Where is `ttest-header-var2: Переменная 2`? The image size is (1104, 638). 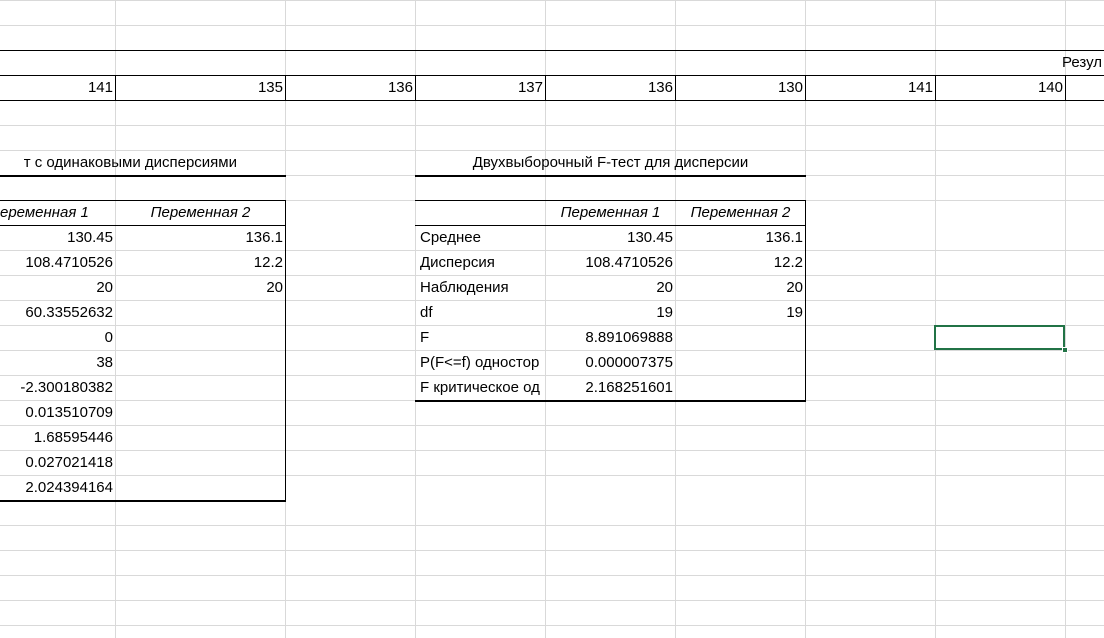
ttest-header-var2: Переменная 2 is located at coordinates (200, 213).